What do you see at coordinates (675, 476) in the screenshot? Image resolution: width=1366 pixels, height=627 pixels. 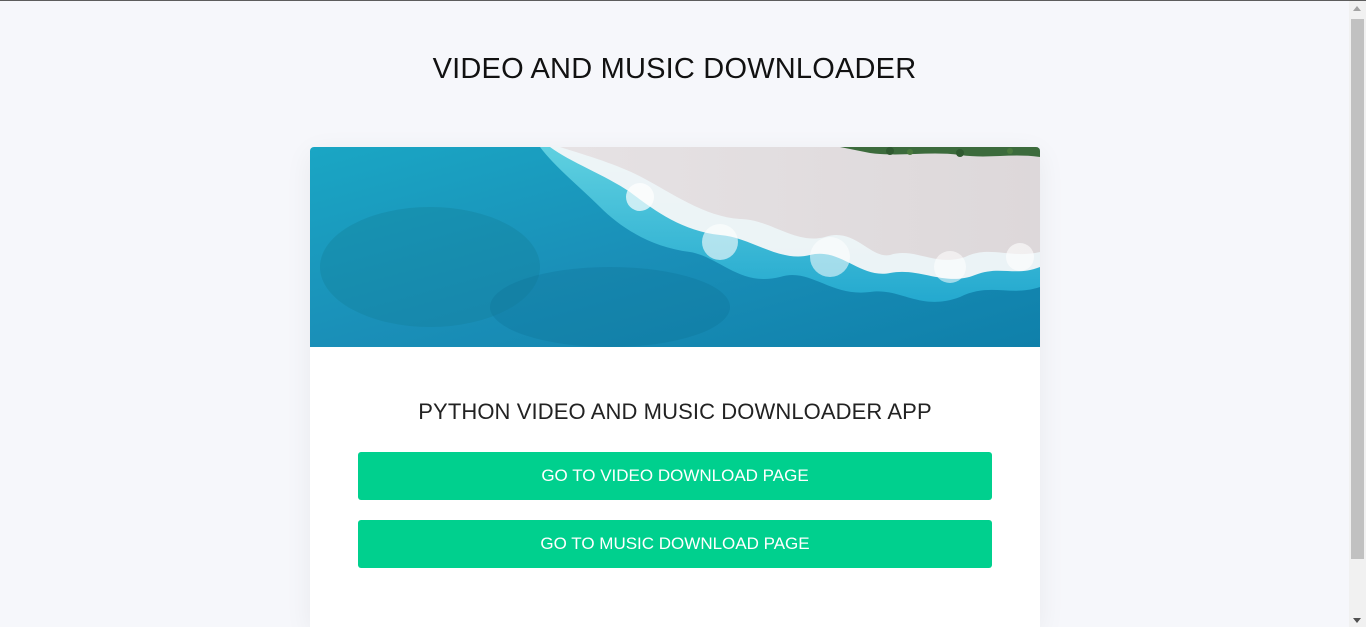 I see `video-download-button: GO TO VIDEO DOWNLOAD PAGE` at bounding box center [675, 476].